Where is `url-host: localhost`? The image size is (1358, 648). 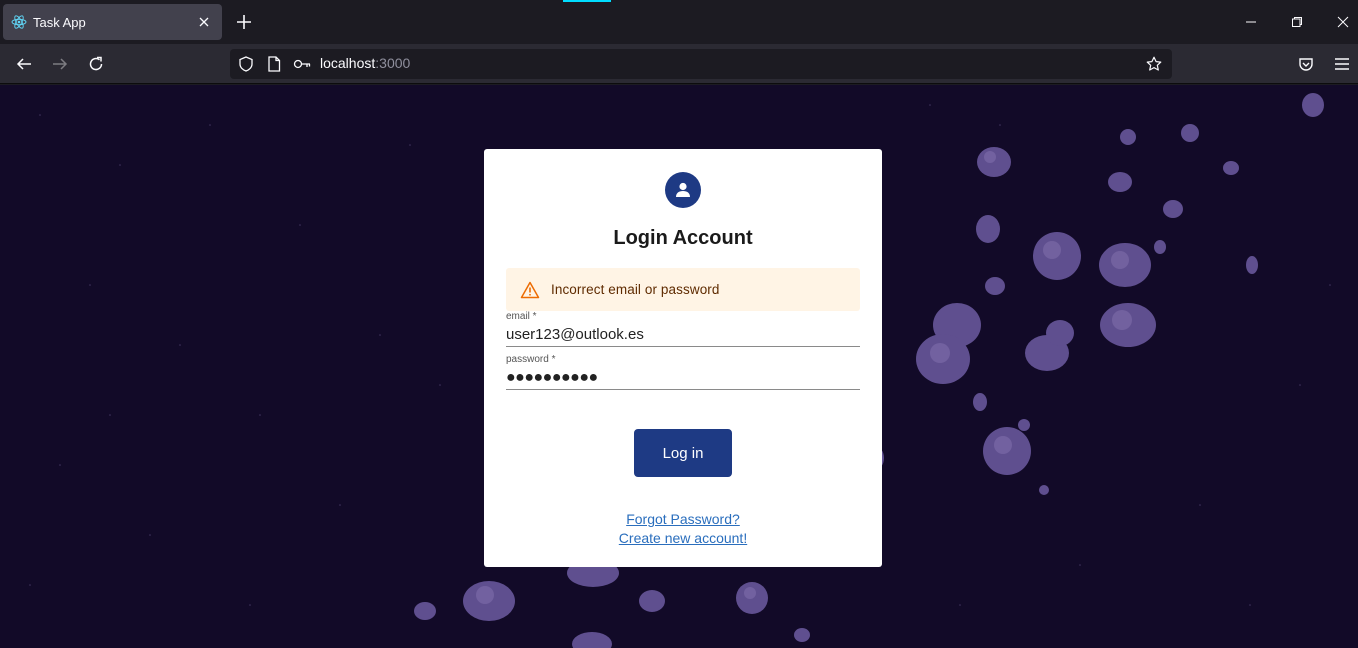
url-host: localhost is located at coordinates (348, 63).